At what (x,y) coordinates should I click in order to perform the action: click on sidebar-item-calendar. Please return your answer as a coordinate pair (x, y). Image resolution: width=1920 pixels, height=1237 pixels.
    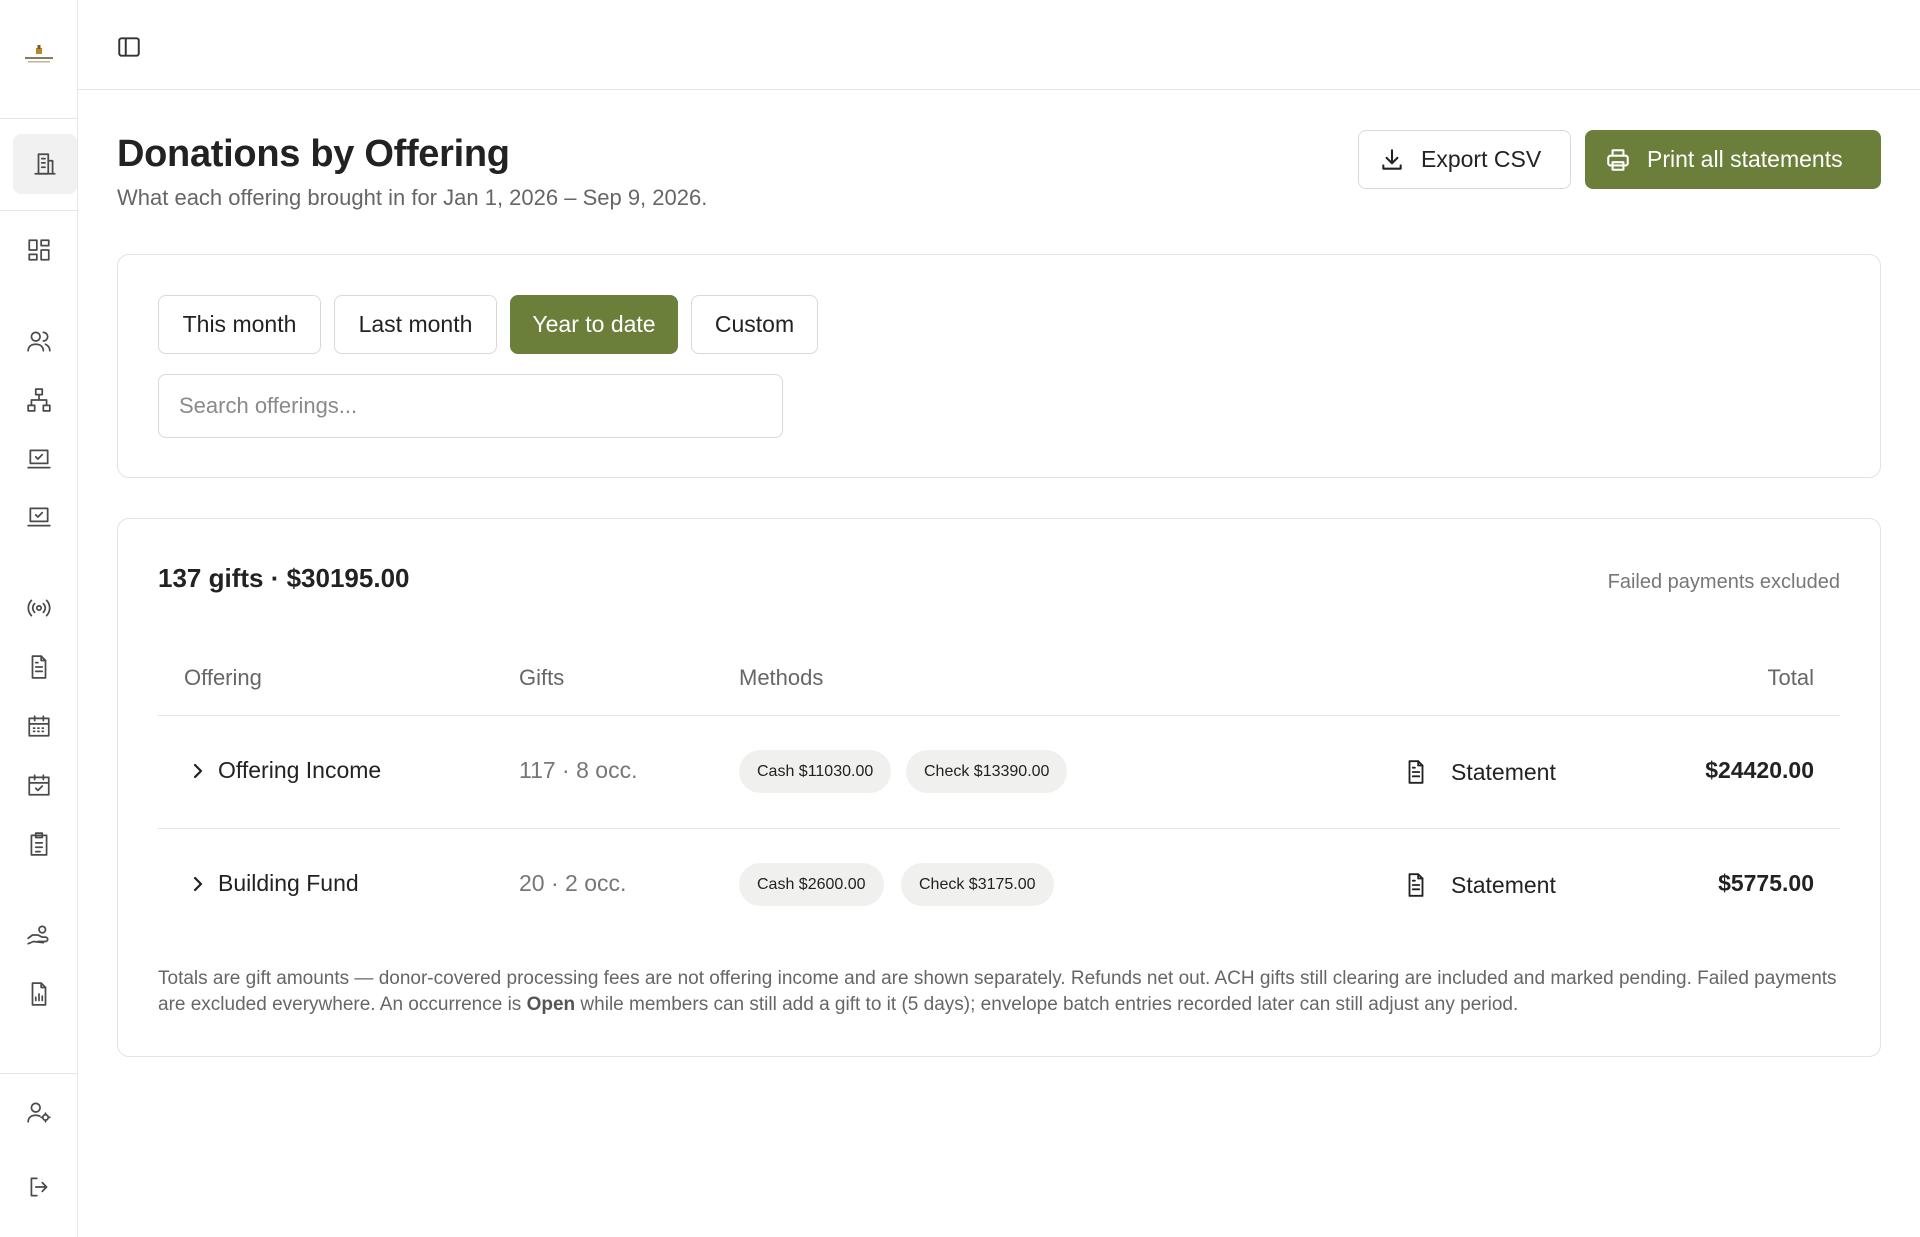
    Looking at the image, I should click on (39, 726).